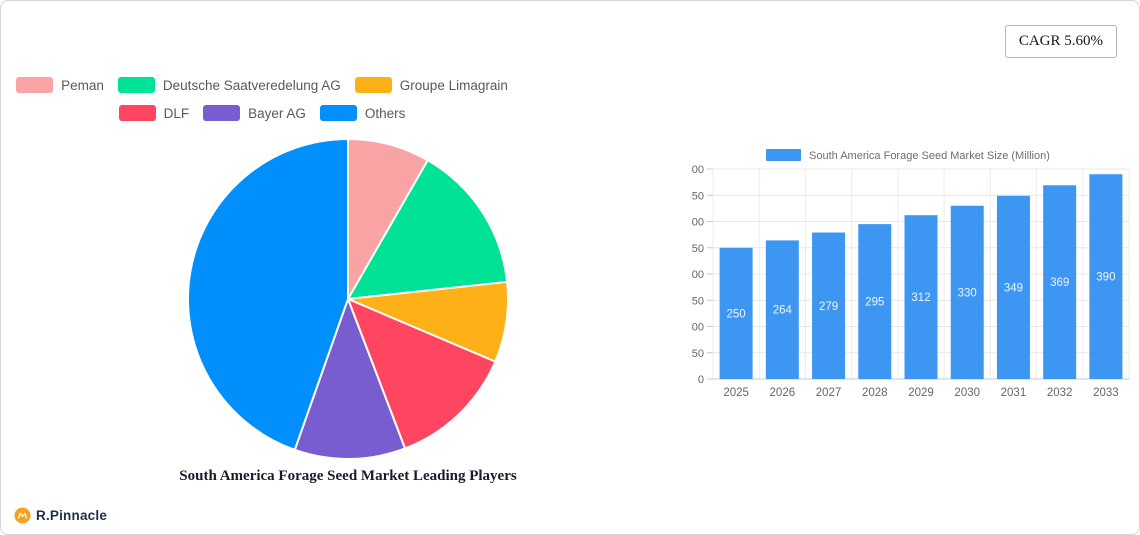  What do you see at coordinates (828, 307) in the screenshot?
I see `bar-value-label: 279` at bounding box center [828, 307].